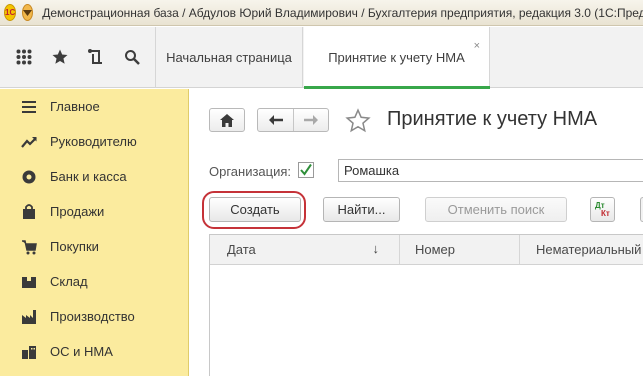 The image size is (643, 376). I want to click on home-button, so click(227, 120).